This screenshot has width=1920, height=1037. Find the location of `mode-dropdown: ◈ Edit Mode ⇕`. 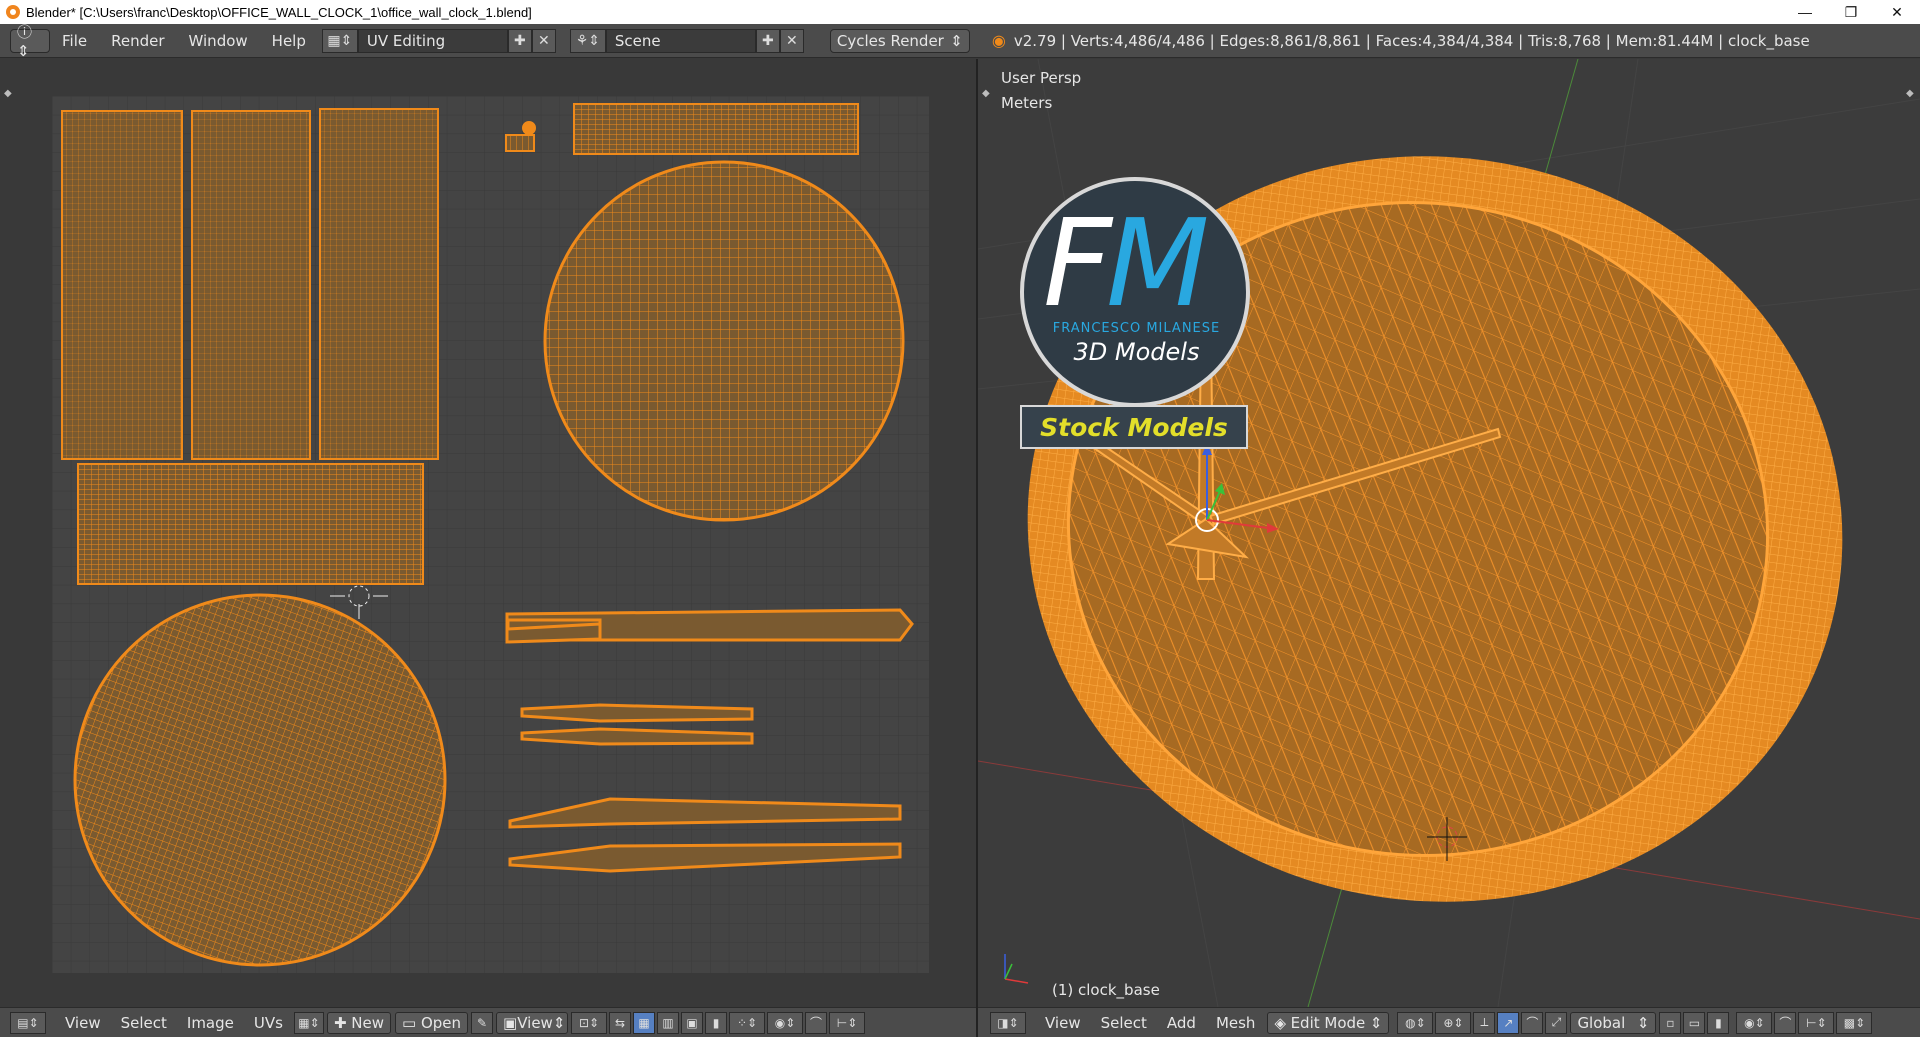

mode-dropdown: ◈ Edit Mode ⇕ is located at coordinates (1328, 1022).